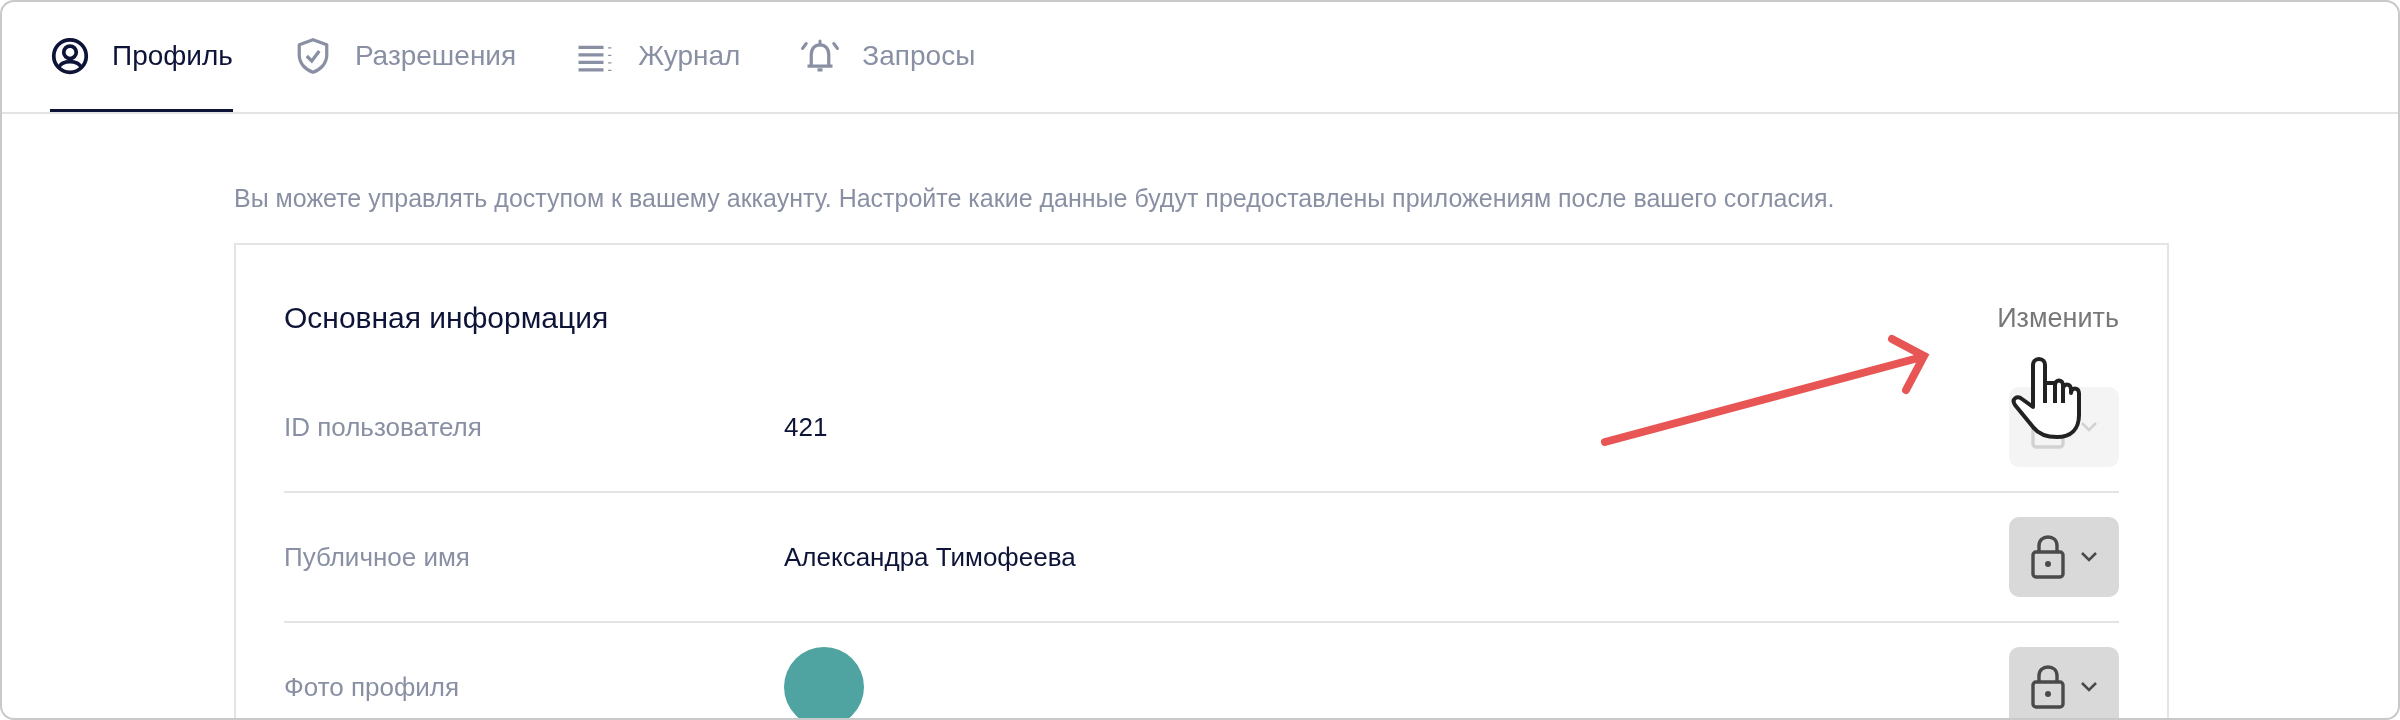  I want to click on tab: Запросы, so click(888, 57).